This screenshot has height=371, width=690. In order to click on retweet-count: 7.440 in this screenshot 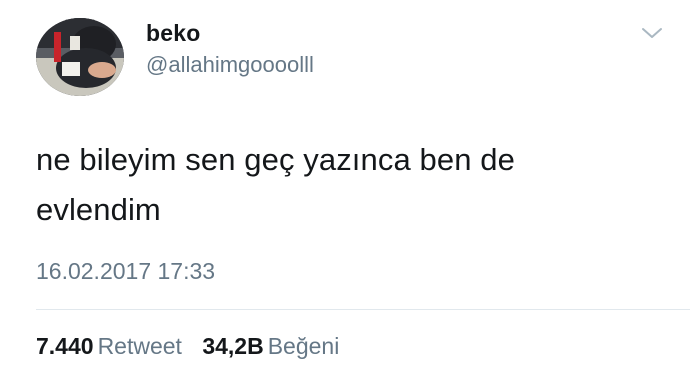, I will do `click(65, 346)`.